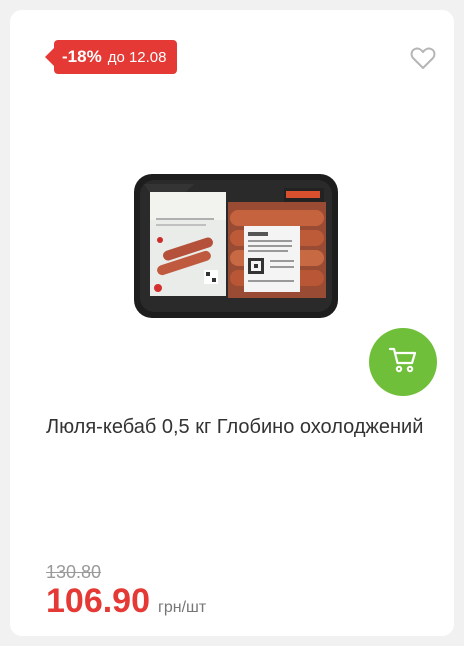  What do you see at coordinates (236, 246) in the screenshot?
I see `product-image` at bounding box center [236, 246].